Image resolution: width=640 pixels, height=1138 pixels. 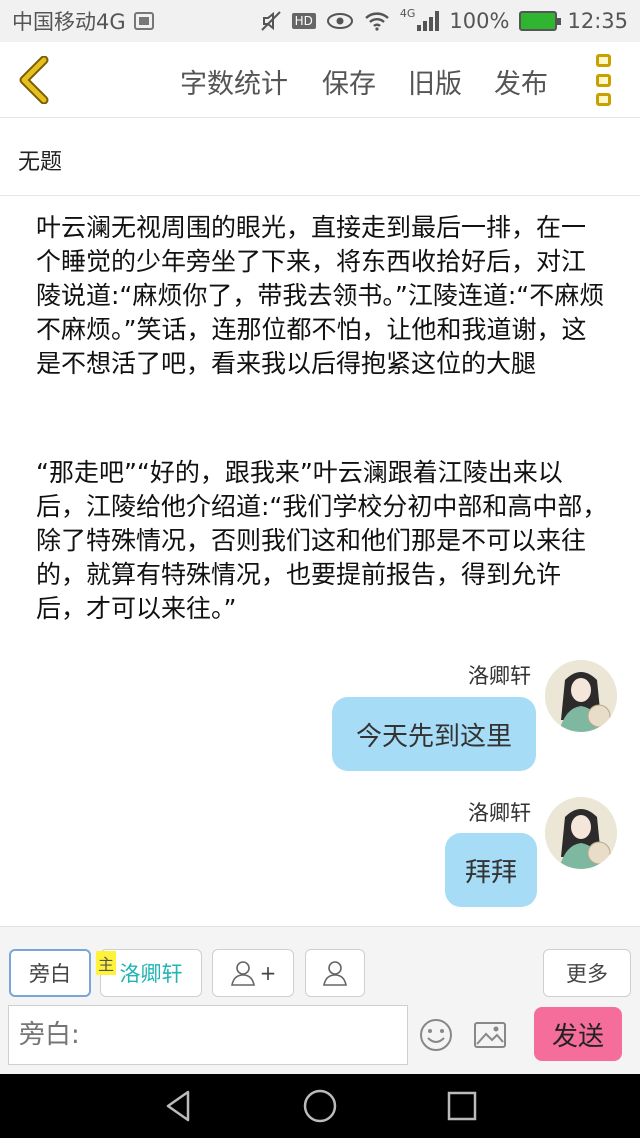 What do you see at coordinates (435, 81) in the screenshot?
I see `old-version-button: 旧版` at bounding box center [435, 81].